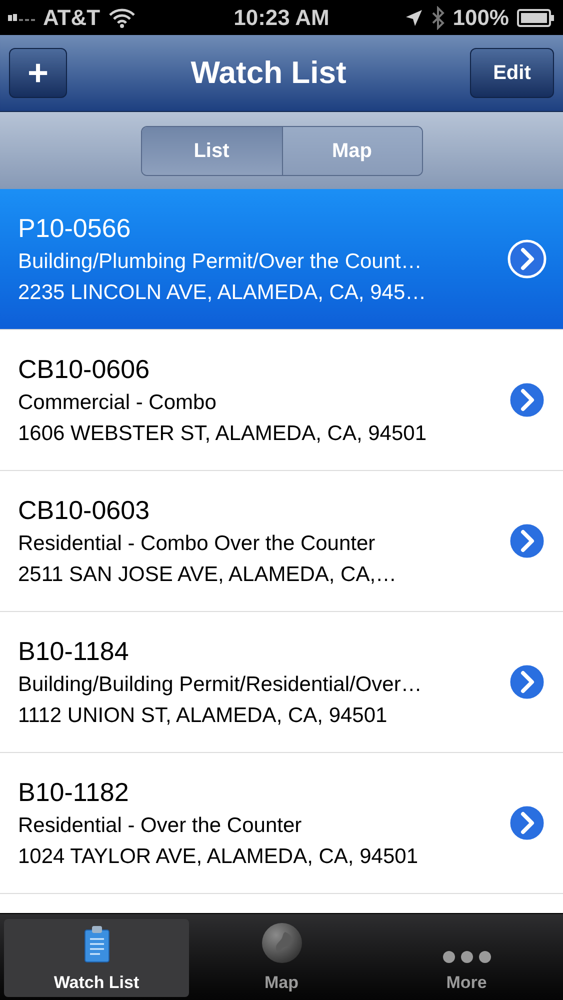 The image size is (563, 1000). Describe the element at coordinates (282, 18) in the screenshot. I see `status-time: 10:23 AM` at that location.